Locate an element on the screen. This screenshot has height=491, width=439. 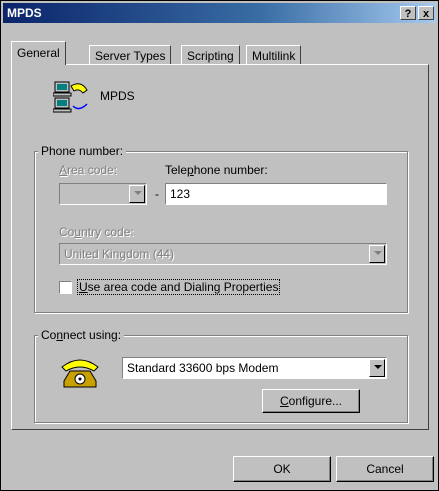
tab-scripting-label: Scripting is located at coordinates (210, 56).